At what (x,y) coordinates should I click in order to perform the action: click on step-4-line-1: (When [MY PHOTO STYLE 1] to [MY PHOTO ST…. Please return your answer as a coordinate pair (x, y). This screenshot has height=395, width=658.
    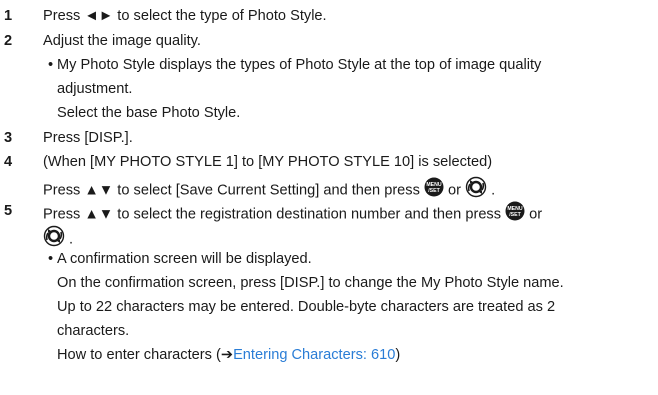
    Looking at the image, I should click on (268, 162).